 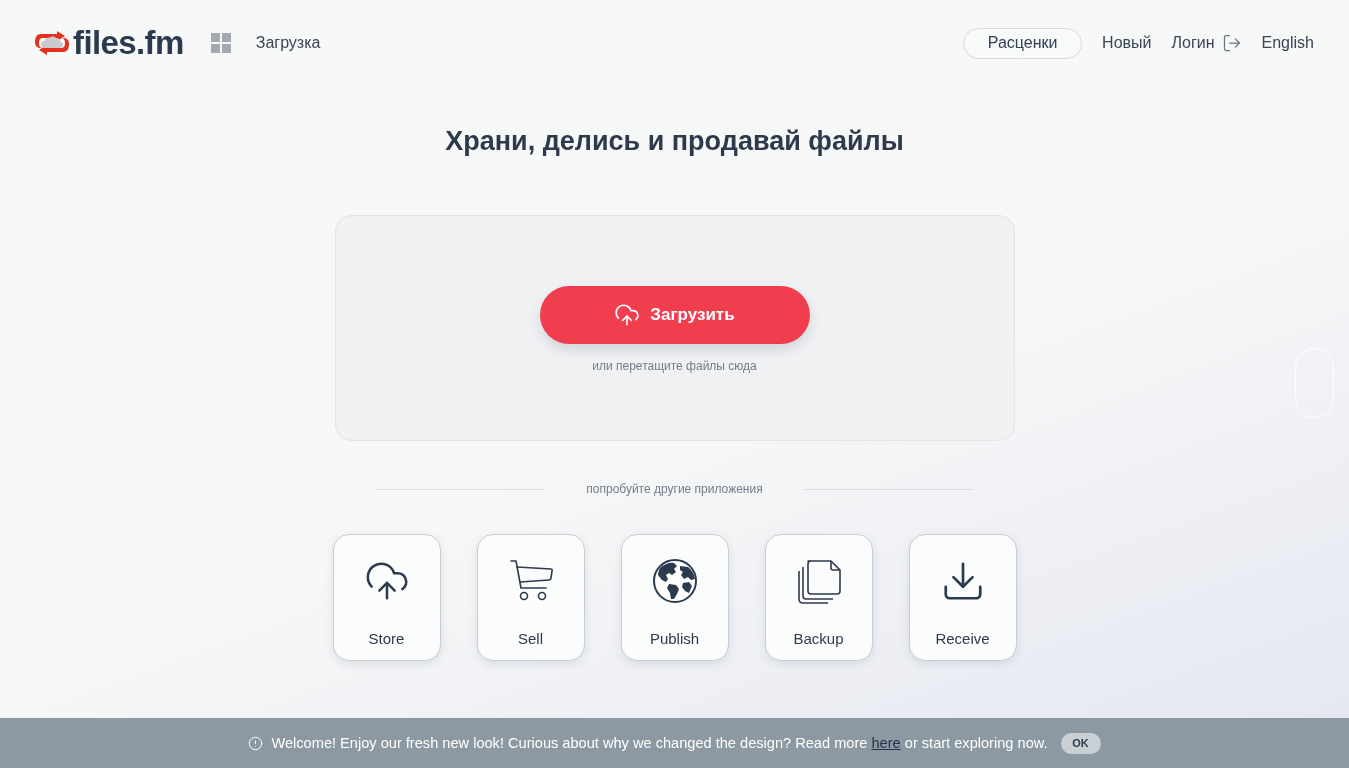 What do you see at coordinates (52, 43) in the screenshot?
I see `logo-icon` at bounding box center [52, 43].